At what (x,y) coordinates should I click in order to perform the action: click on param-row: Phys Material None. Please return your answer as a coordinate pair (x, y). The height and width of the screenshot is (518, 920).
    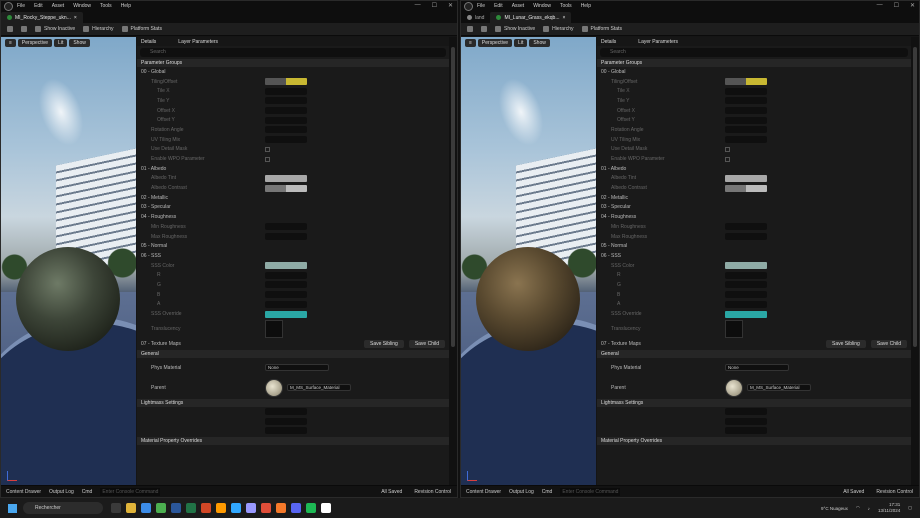
    Looking at the image, I should click on (754, 368).